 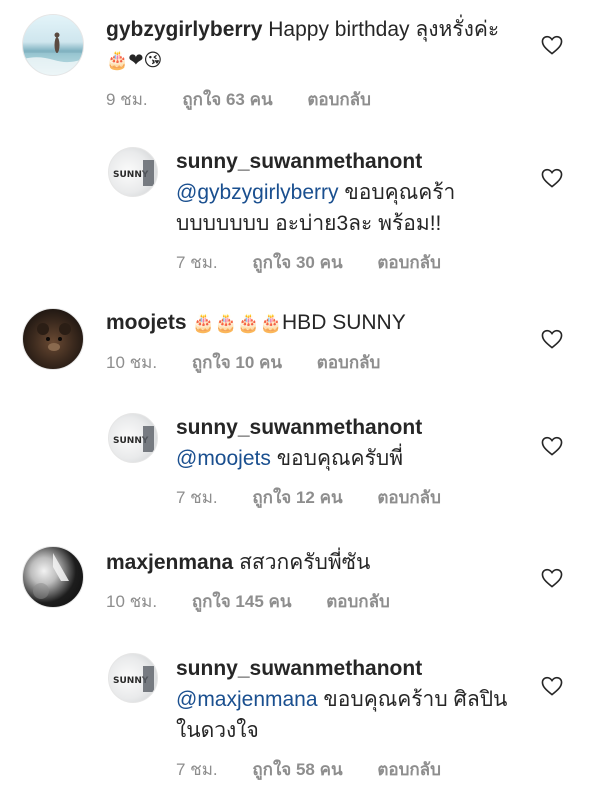 I want to click on mention-link: @moojets, so click(x=223, y=458).